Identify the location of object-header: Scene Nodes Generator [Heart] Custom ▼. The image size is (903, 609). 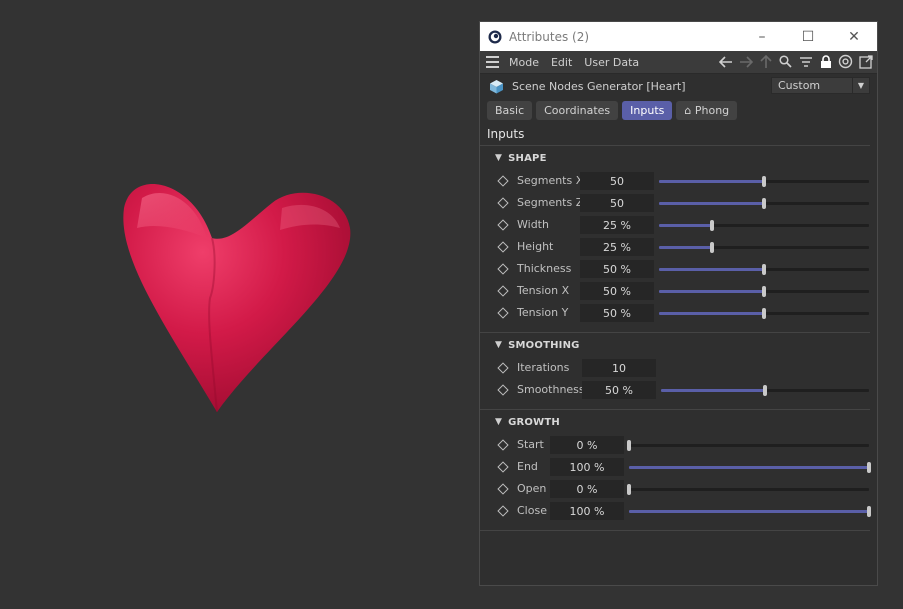
(678, 86).